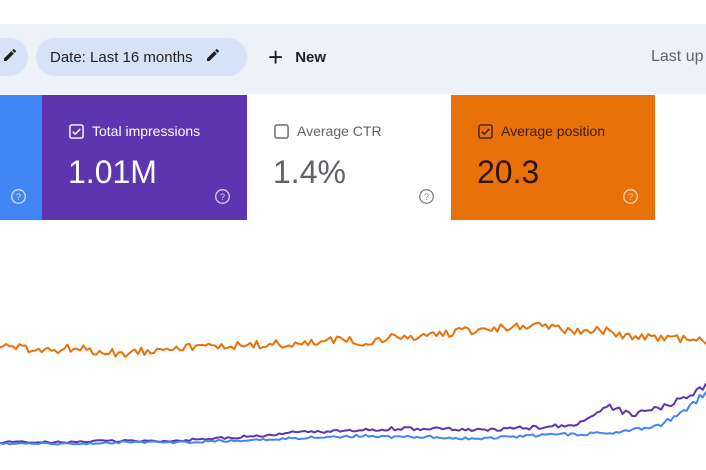  I want to click on new-filter-button: + New, so click(297, 57).